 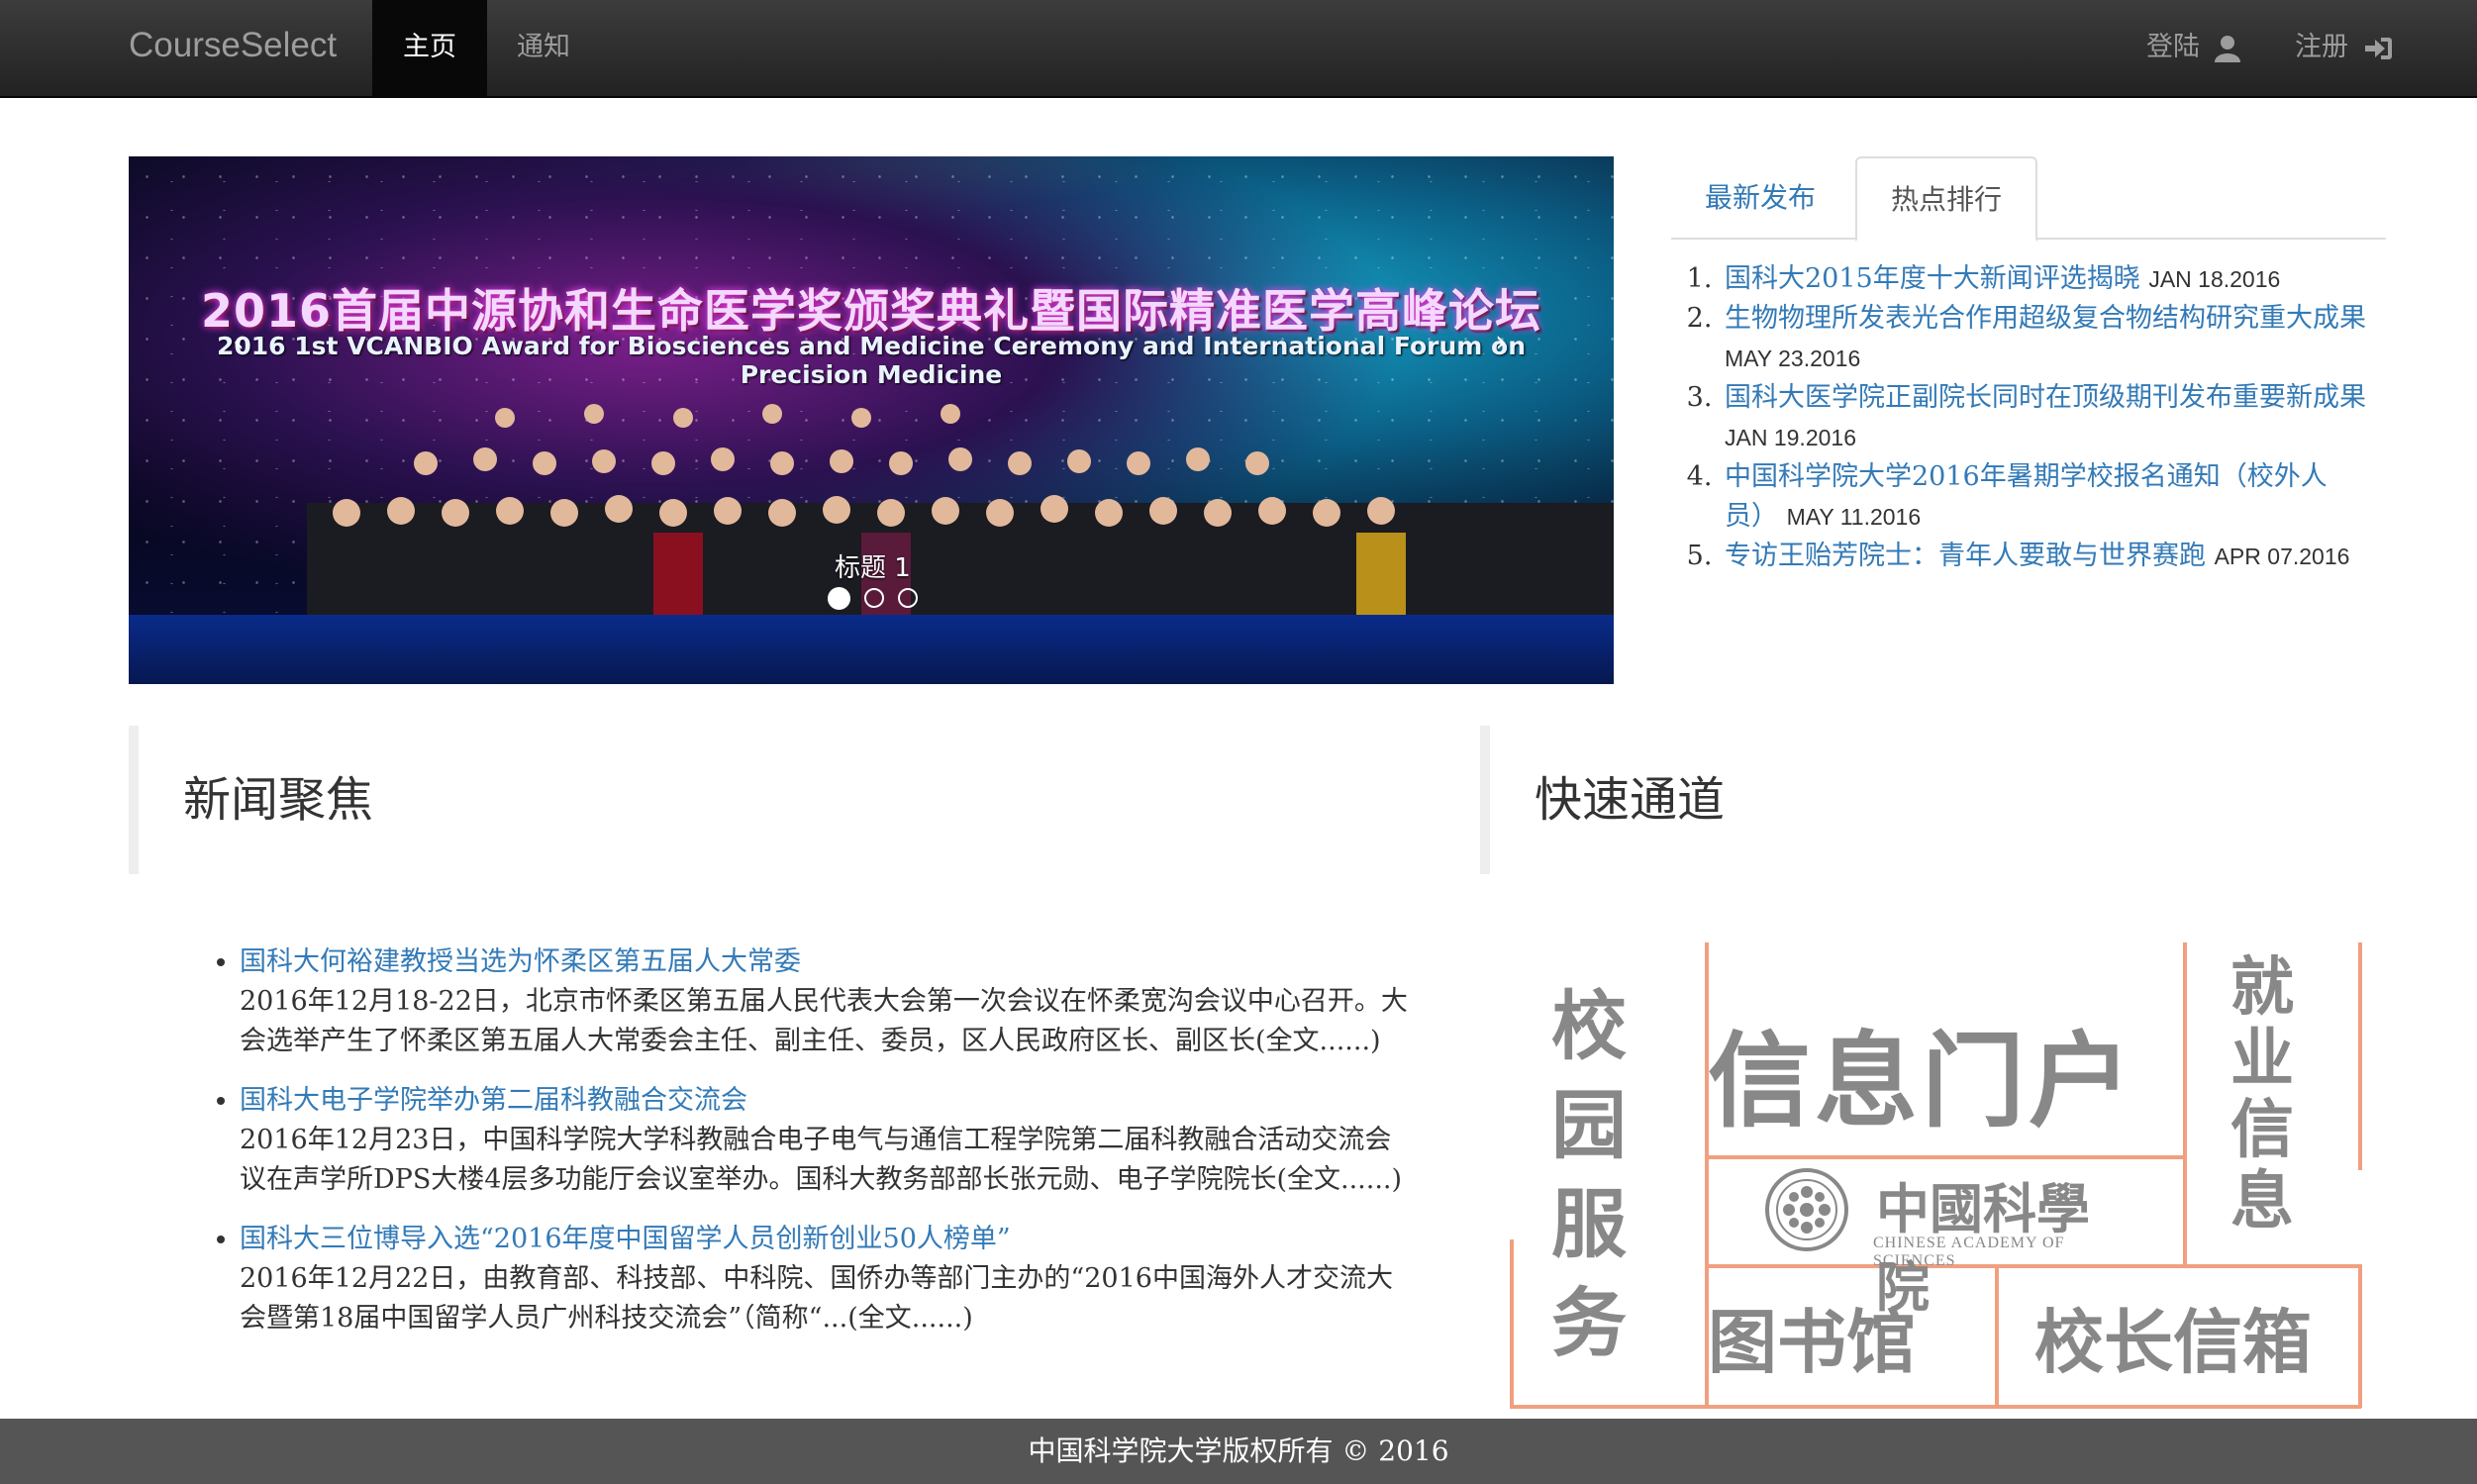 What do you see at coordinates (1793, 358) in the screenshot?
I see `hot-item-date: MAY 23.2016` at bounding box center [1793, 358].